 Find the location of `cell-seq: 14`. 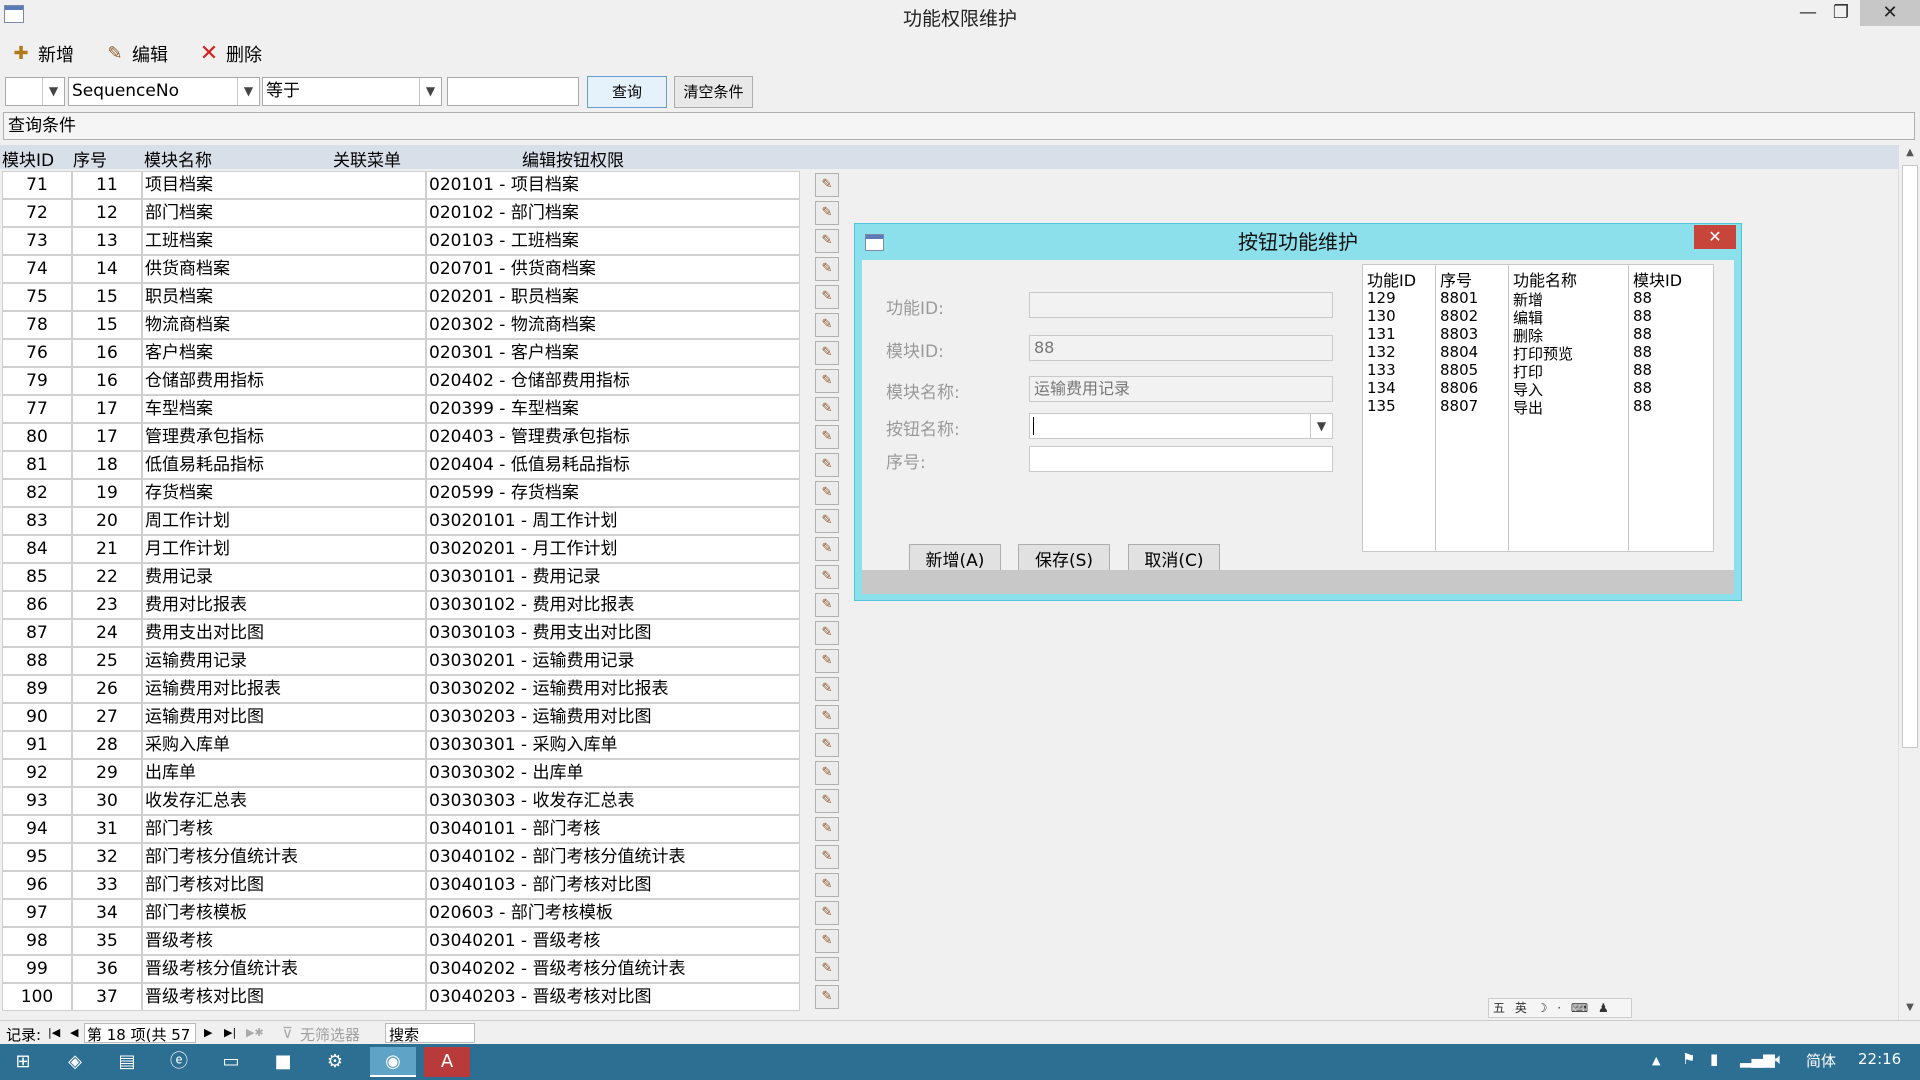

cell-seq: 14 is located at coordinates (107, 269).